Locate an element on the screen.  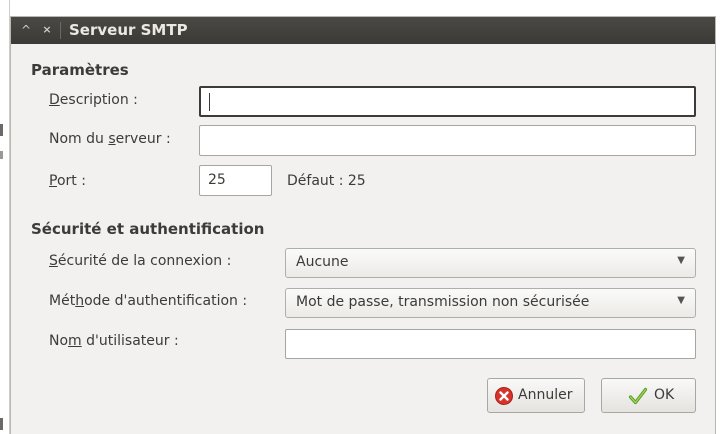
titlebar-separator is located at coordinates (60, 30).